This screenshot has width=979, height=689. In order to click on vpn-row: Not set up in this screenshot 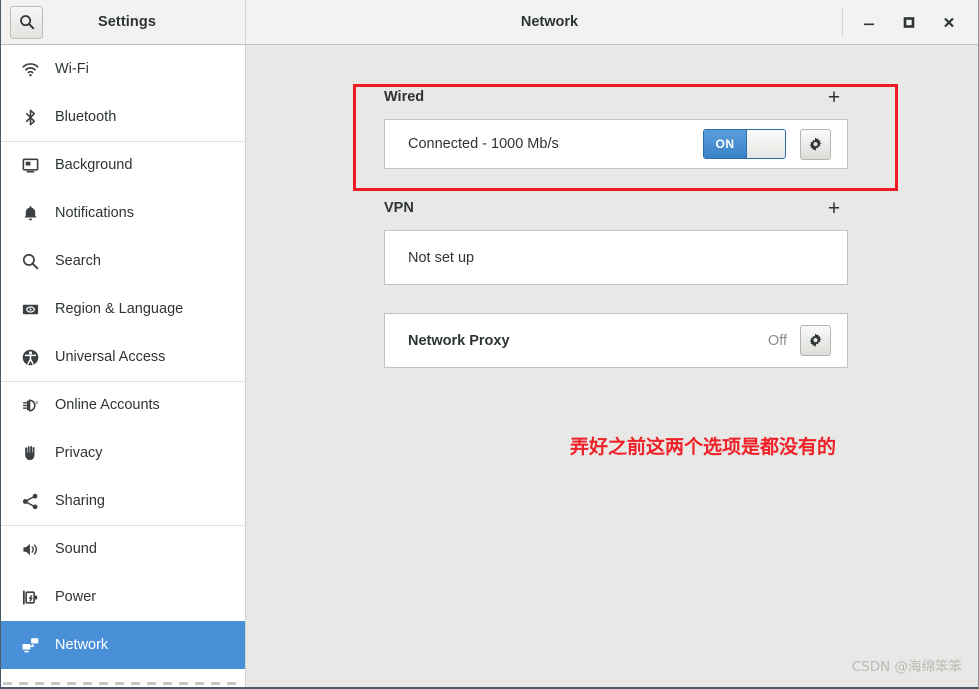, I will do `click(616, 257)`.